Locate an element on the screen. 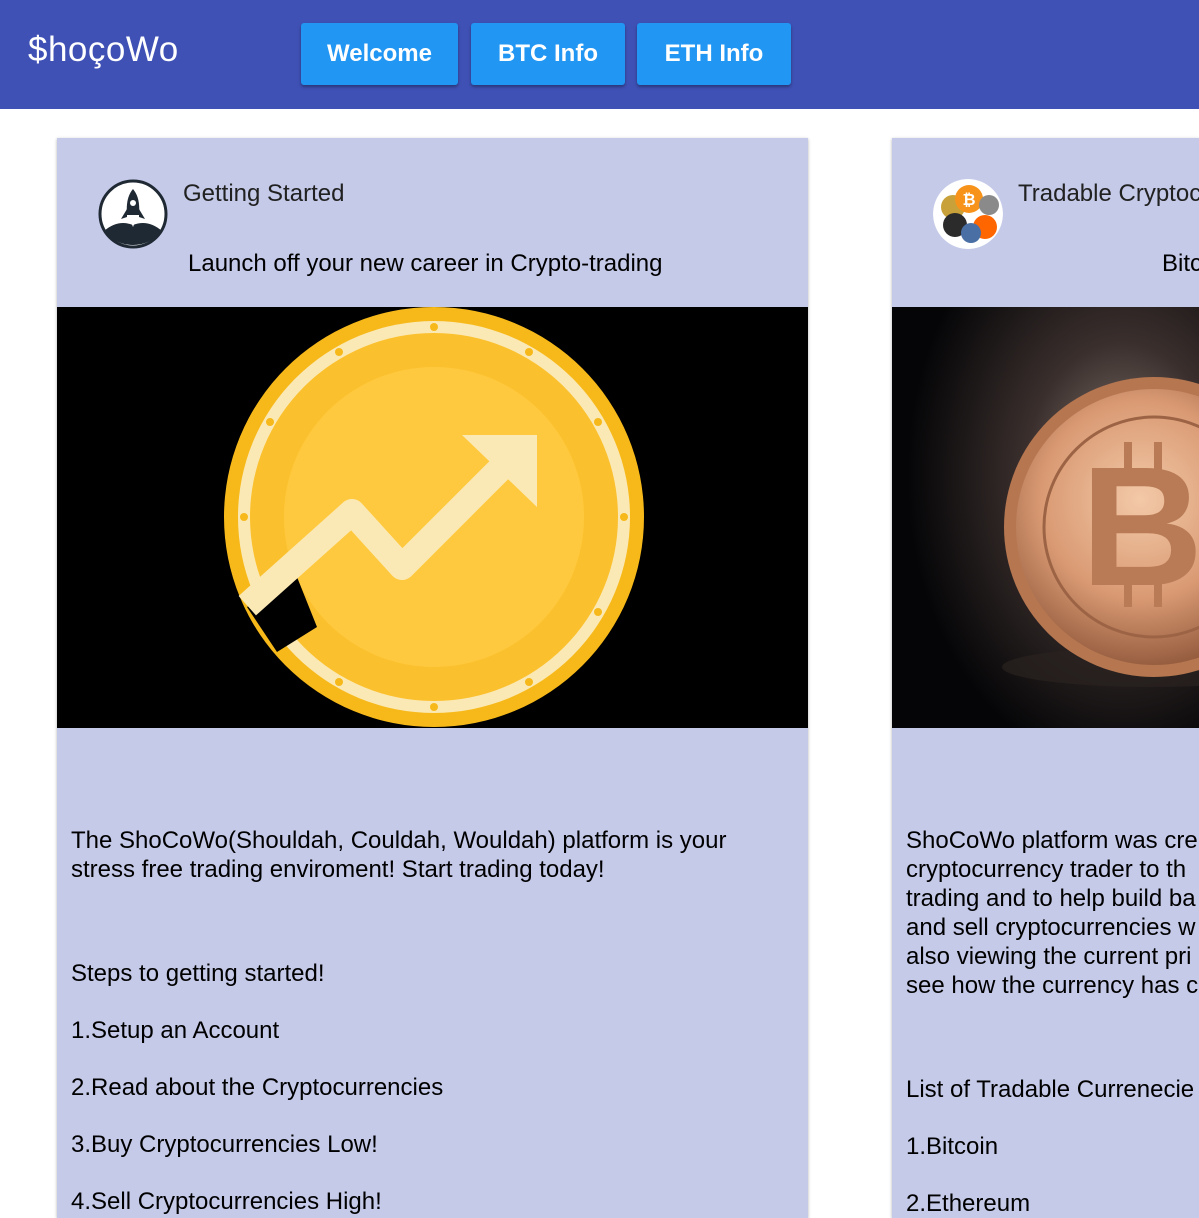  list-item: 1.Bitcoin is located at coordinates (952, 1146).